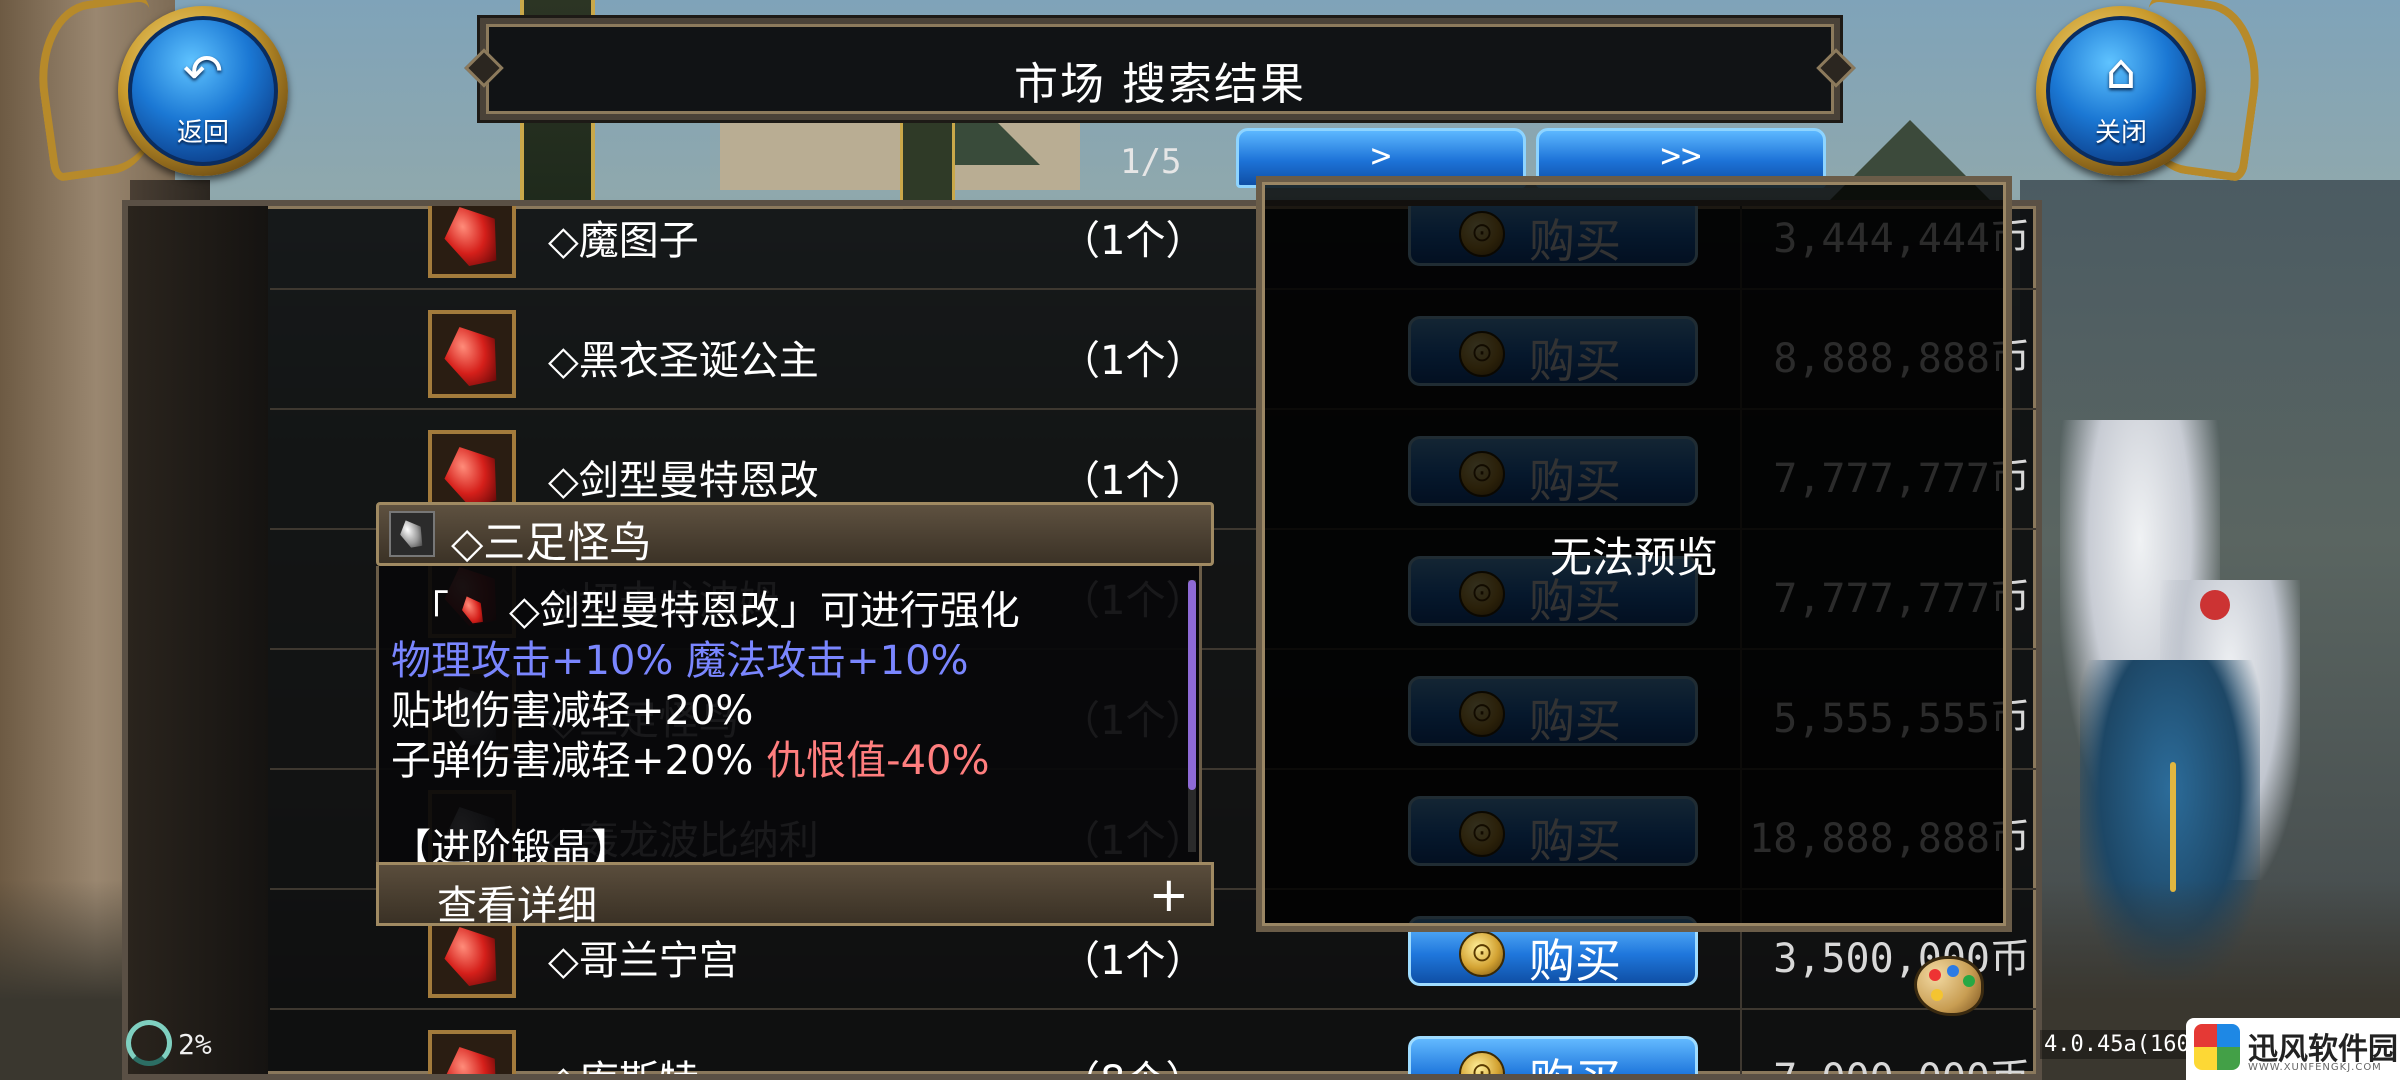 Image resolution: width=2400 pixels, height=1080 pixels. What do you see at coordinates (2315, 1067) in the screenshot?
I see `watermark-url: WWW.XUNFENGKJ.COM` at bounding box center [2315, 1067].